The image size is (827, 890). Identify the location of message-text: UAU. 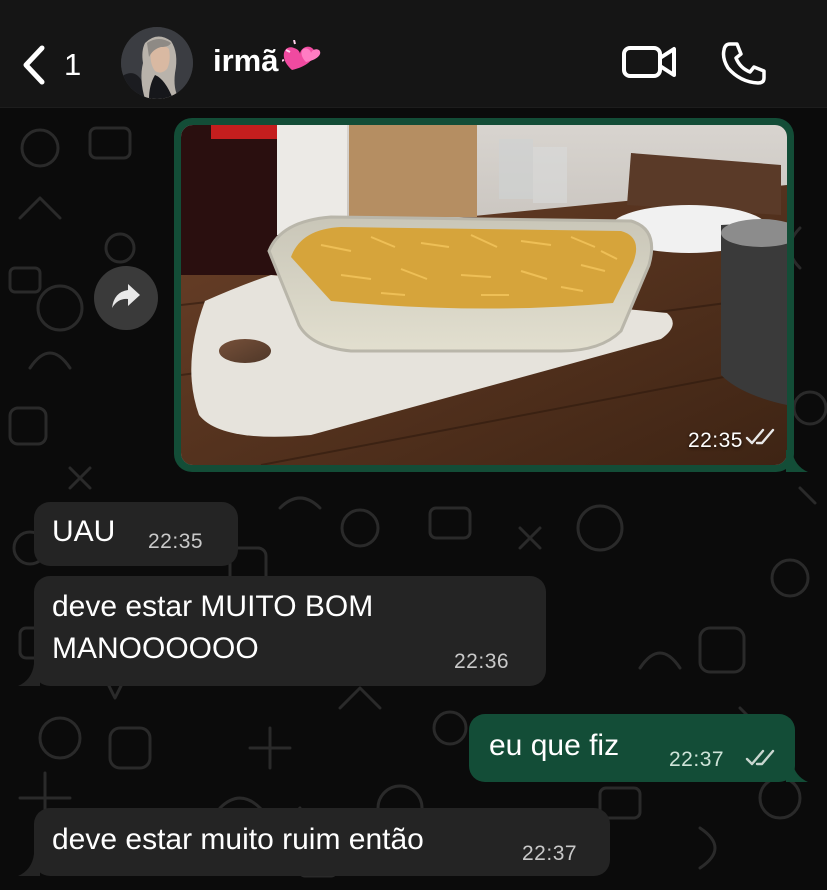
(84, 531).